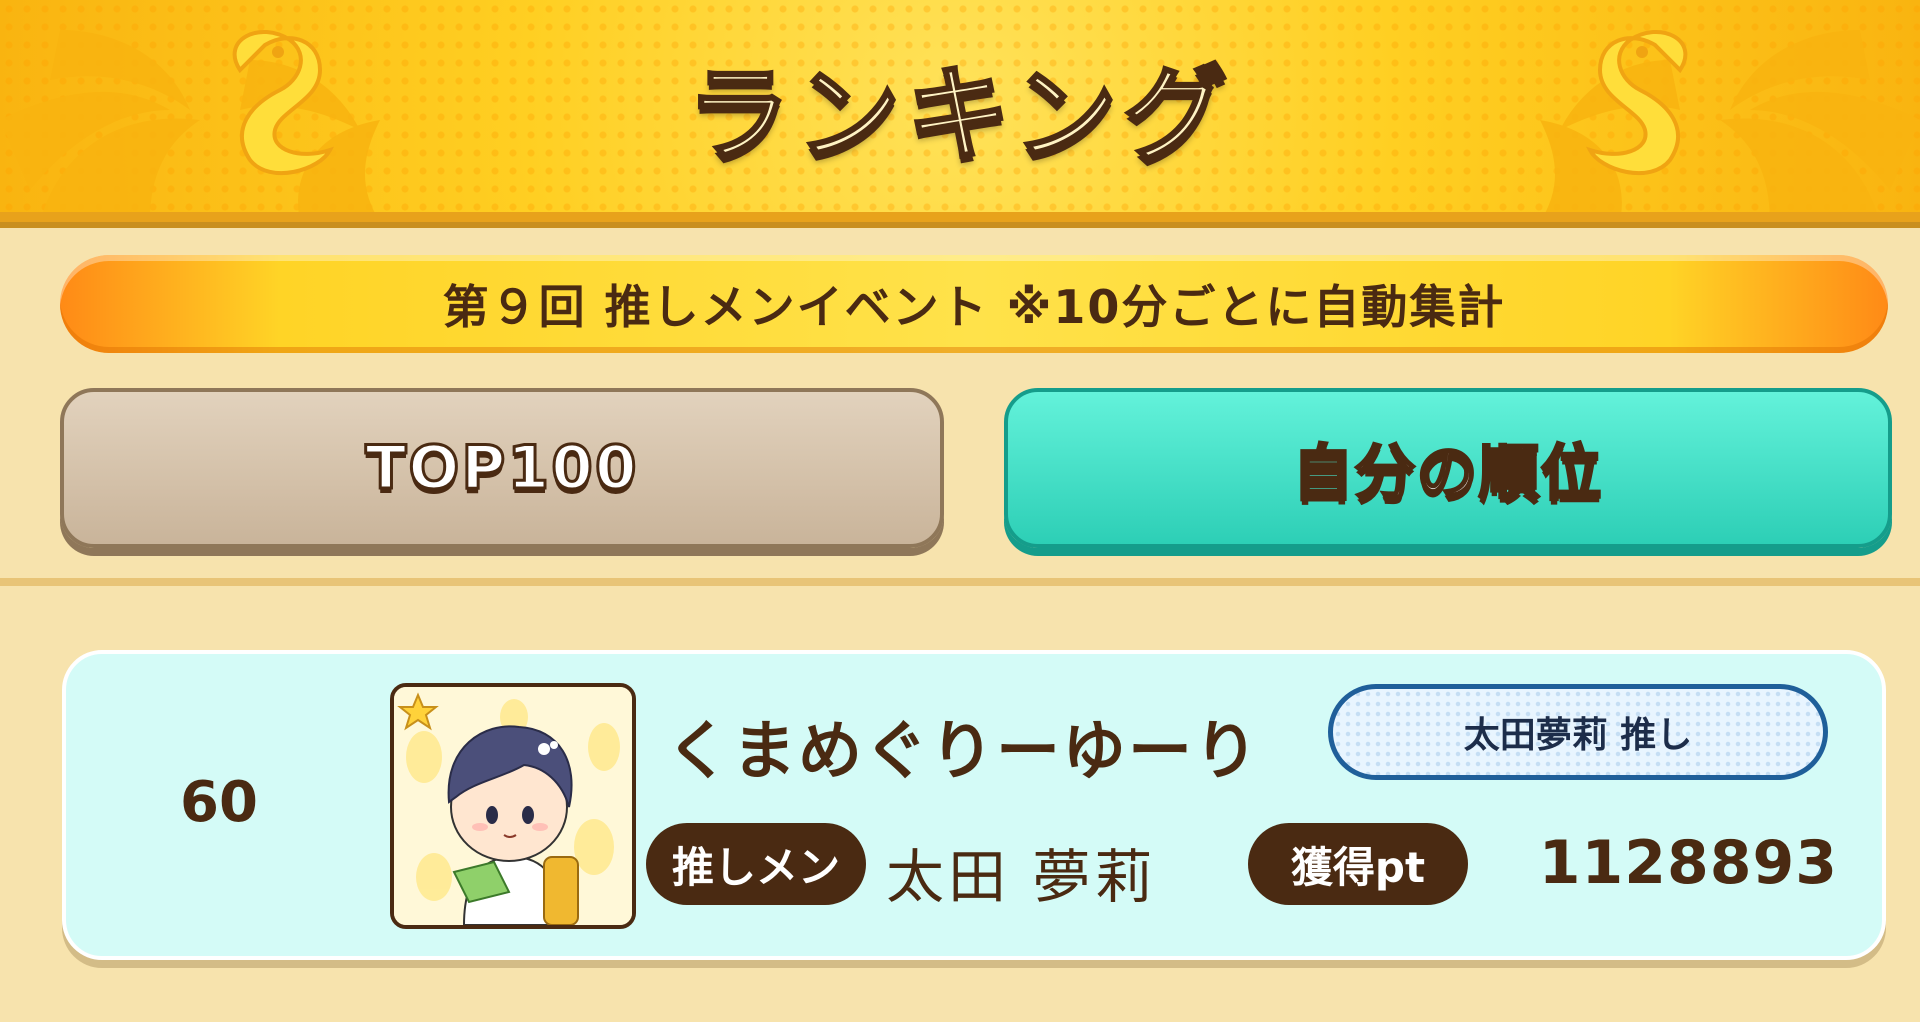 This screenshot has height=1022, width=1920. What do you see at coordinates (960, 217) in the screenshot?
I see `header-divider` at bounding box center [960, 217].